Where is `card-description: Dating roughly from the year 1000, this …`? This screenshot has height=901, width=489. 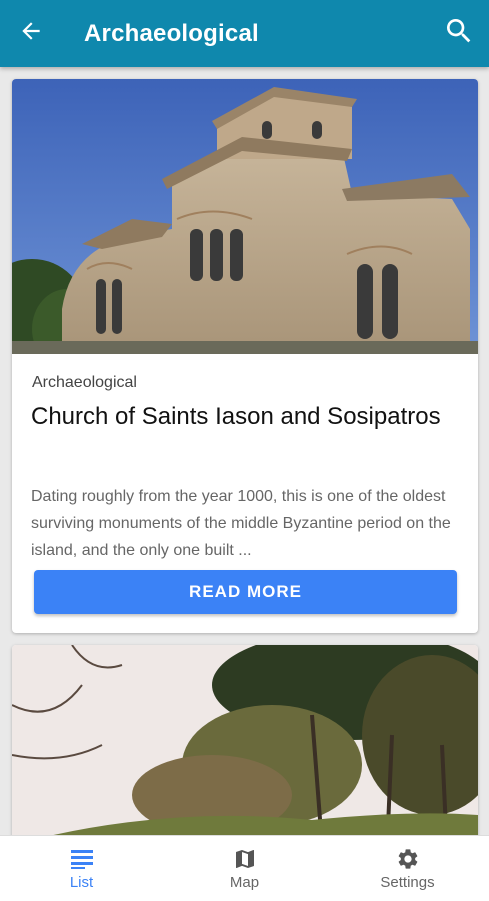
card-description: Dating roughly from the year 1000, this … is located at coordinates (241, 523).